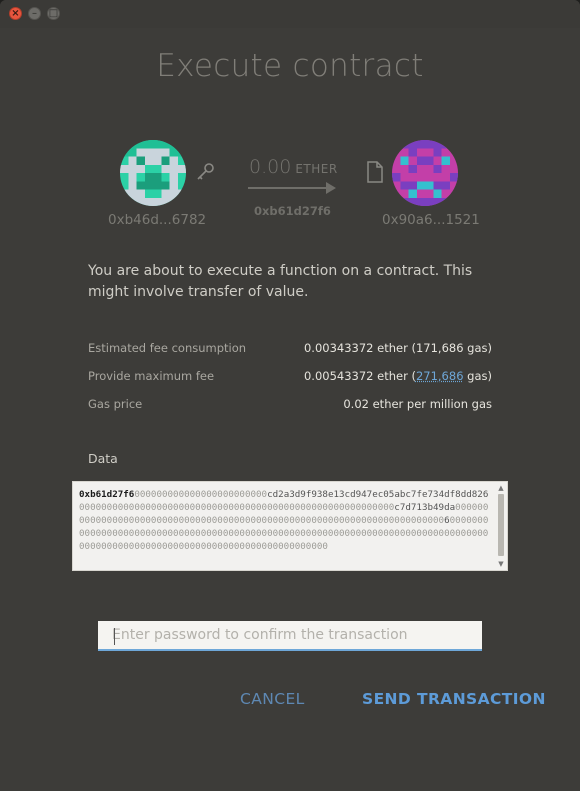 This screenshot has width=580, height=791. I want to click on from-address: 0xb46d...6782, so click(157, 220).